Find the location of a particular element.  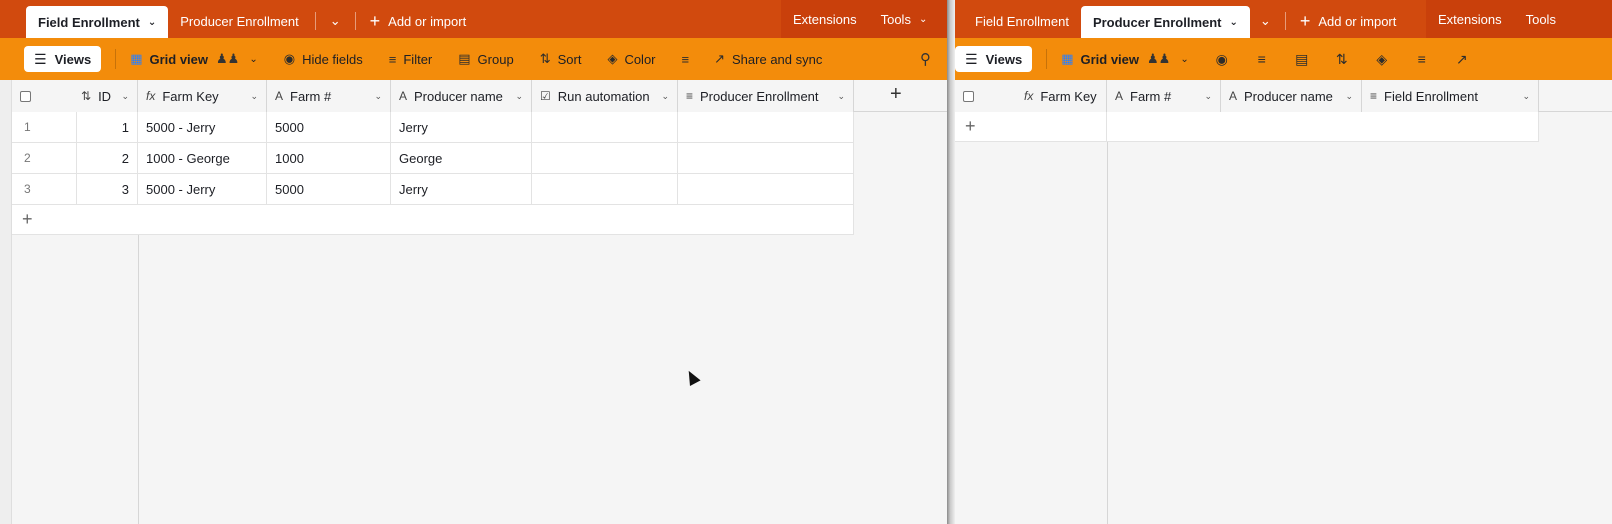

extensions-label: Extensions is located at coordinates (825, 19).